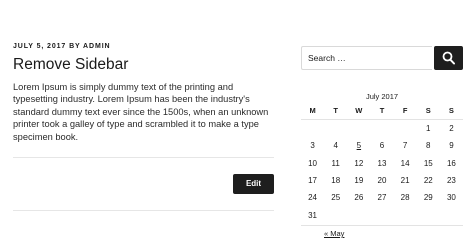 The image size is (474, 252). Describe the element at coordinates (253, 184) in the screenshot. I see `edit-button: Edit` at that location.